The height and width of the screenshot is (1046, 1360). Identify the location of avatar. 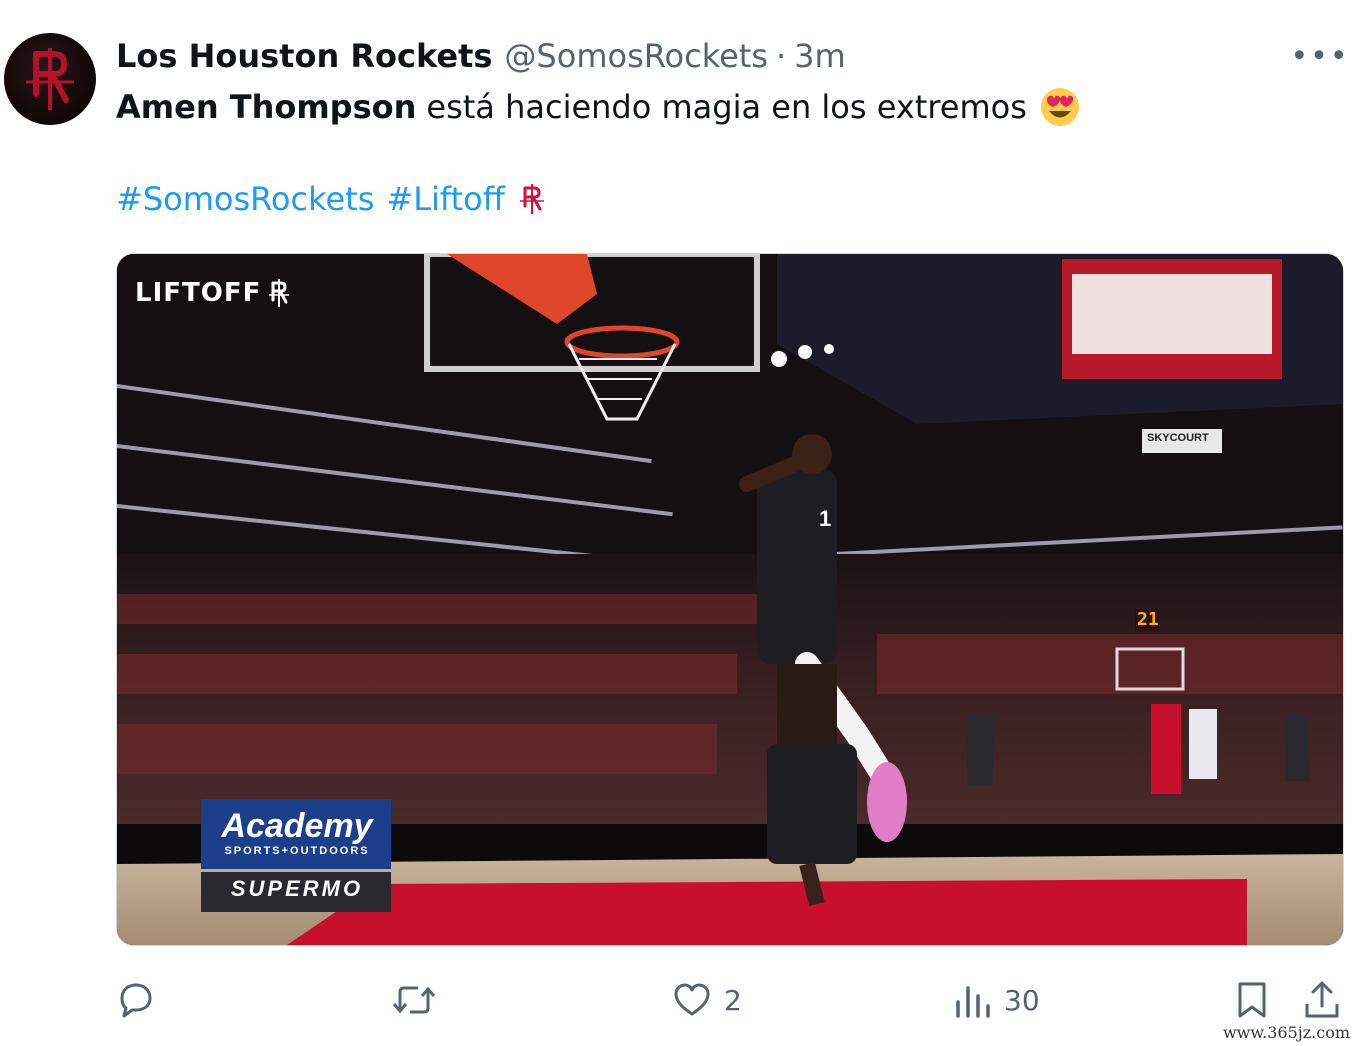
(50, 79).